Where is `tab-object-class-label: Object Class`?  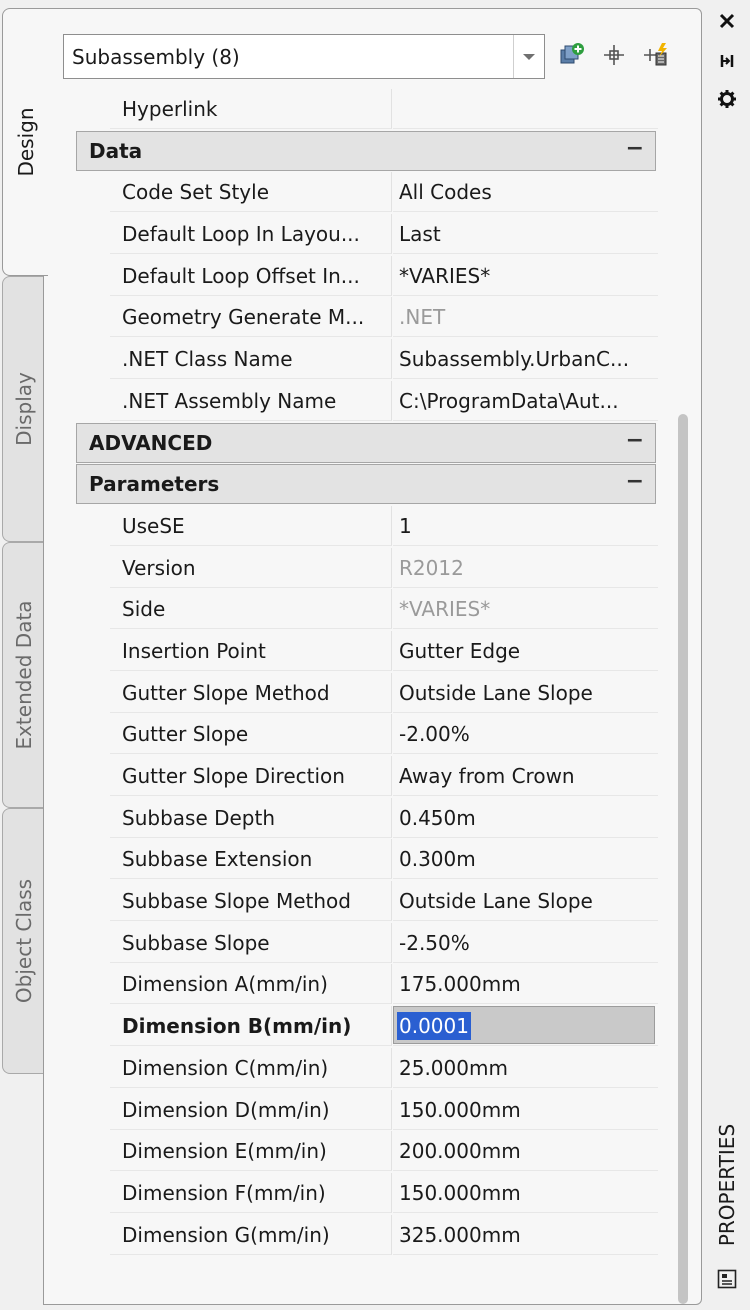
tab-object-class-label: Object Class is located at coordinates (23, 941).